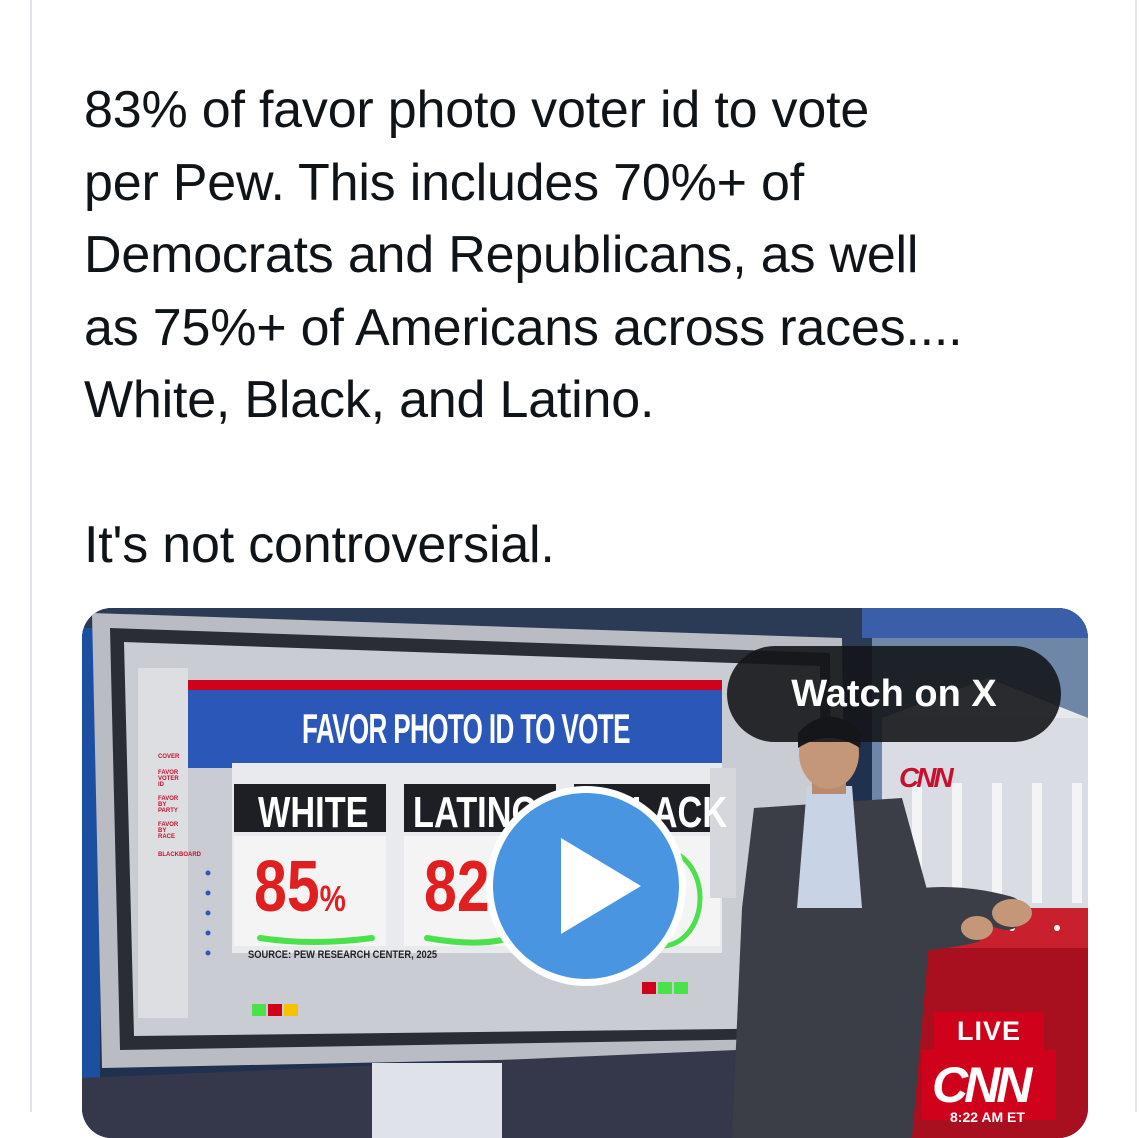  I want to click on screen-value-white: 85%, so click(300, 887).